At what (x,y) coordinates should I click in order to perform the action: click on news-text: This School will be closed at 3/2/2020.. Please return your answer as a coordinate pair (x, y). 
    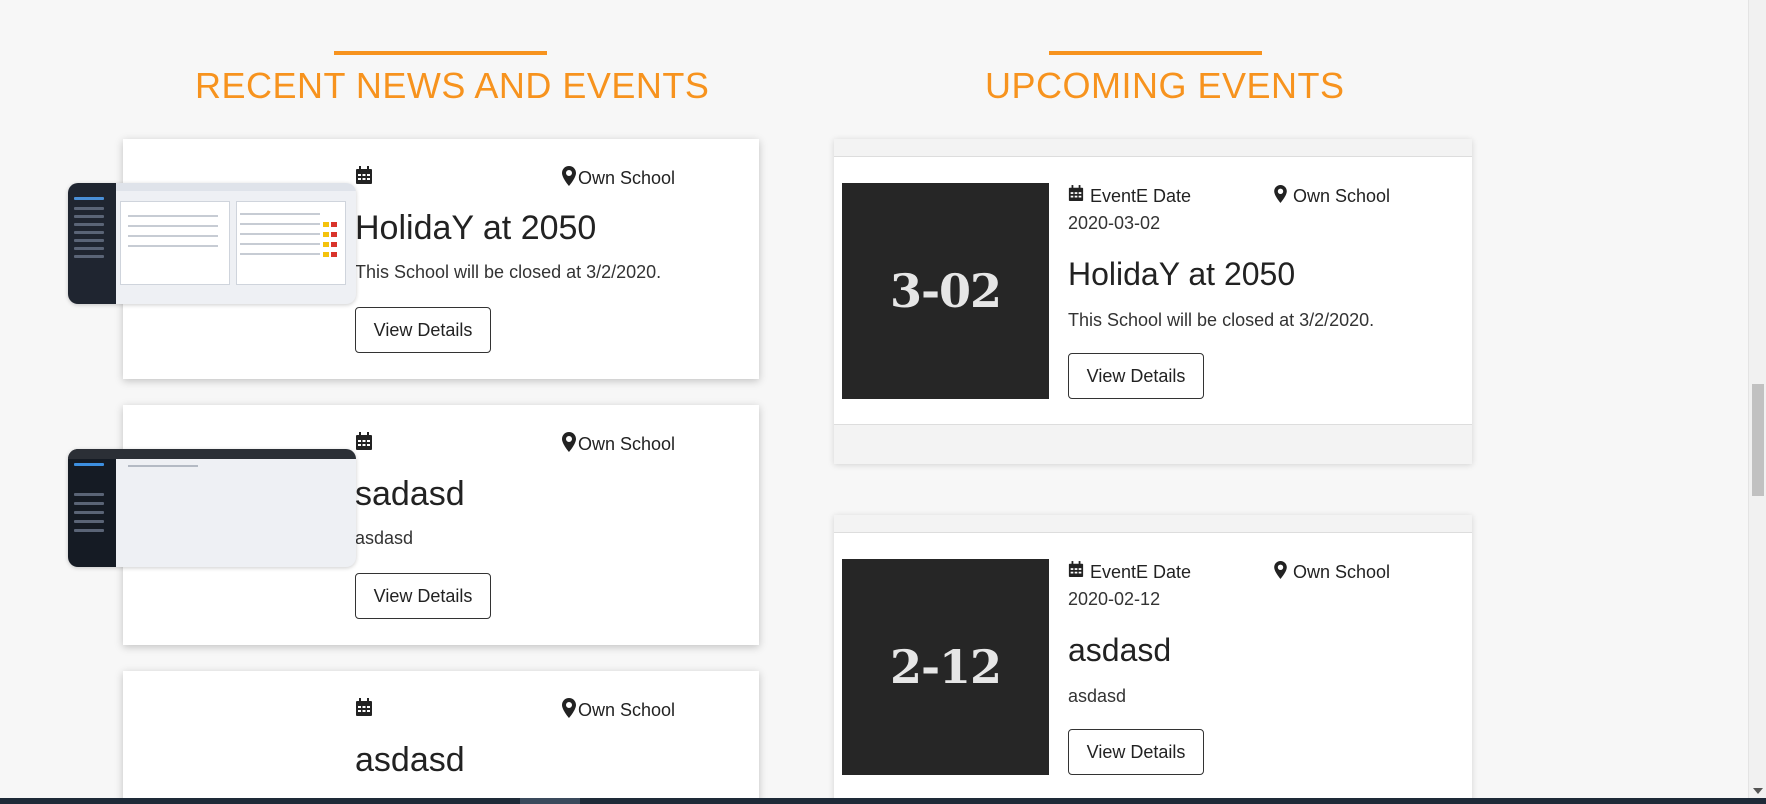
    Looking at the image, I should click on (508, 272).